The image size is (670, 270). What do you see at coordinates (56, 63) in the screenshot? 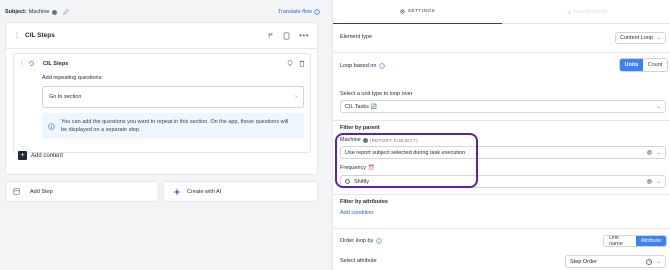
I see `substep-title: CIL Steps` at bounding box center [56, 63].